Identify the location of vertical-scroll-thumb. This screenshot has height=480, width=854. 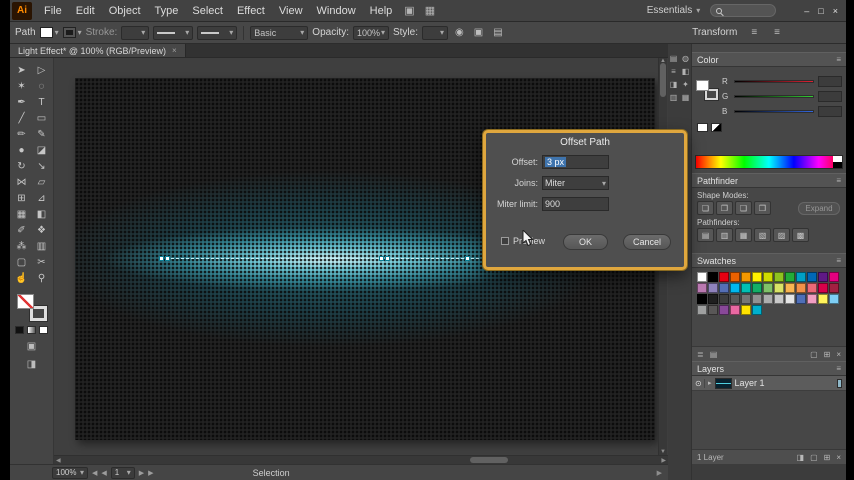
(663, 80).